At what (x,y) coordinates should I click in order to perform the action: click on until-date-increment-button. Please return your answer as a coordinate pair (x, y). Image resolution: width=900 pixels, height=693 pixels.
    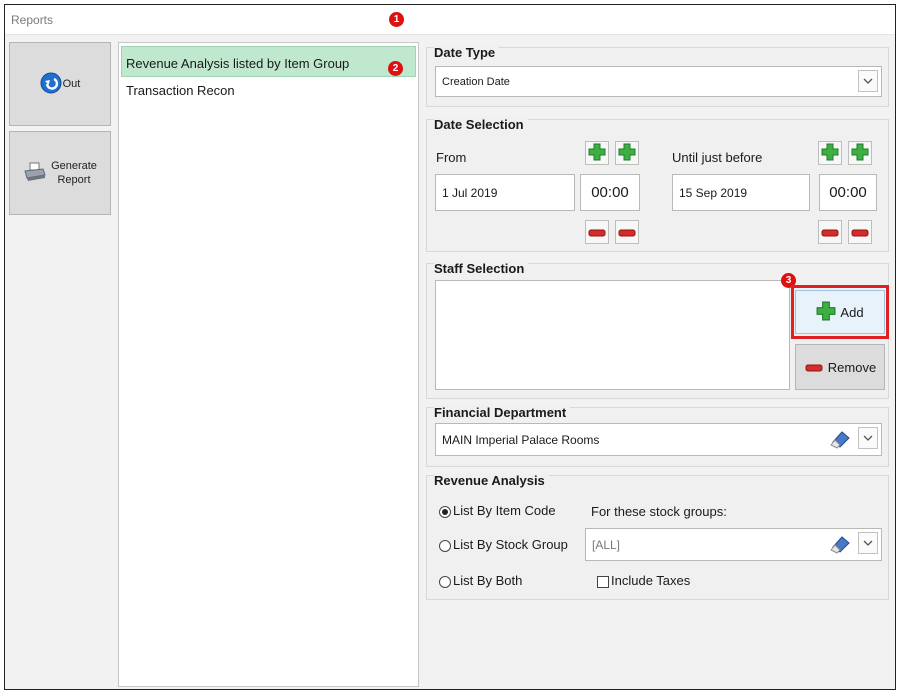
    Looking at the image, I should click on (830, 153).